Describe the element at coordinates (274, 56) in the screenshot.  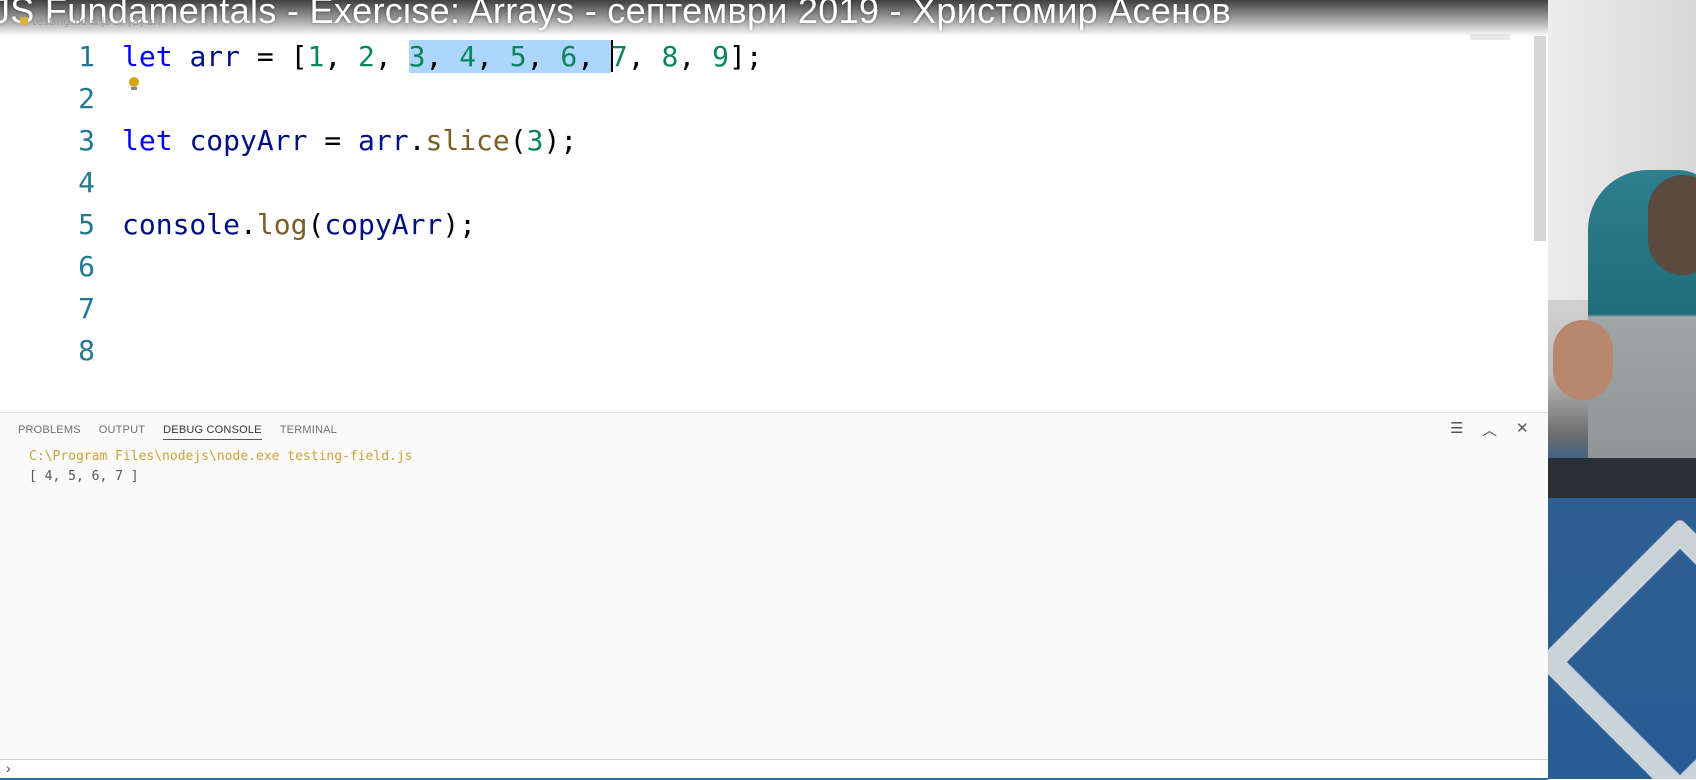
I see `code-token: = [` at that location.